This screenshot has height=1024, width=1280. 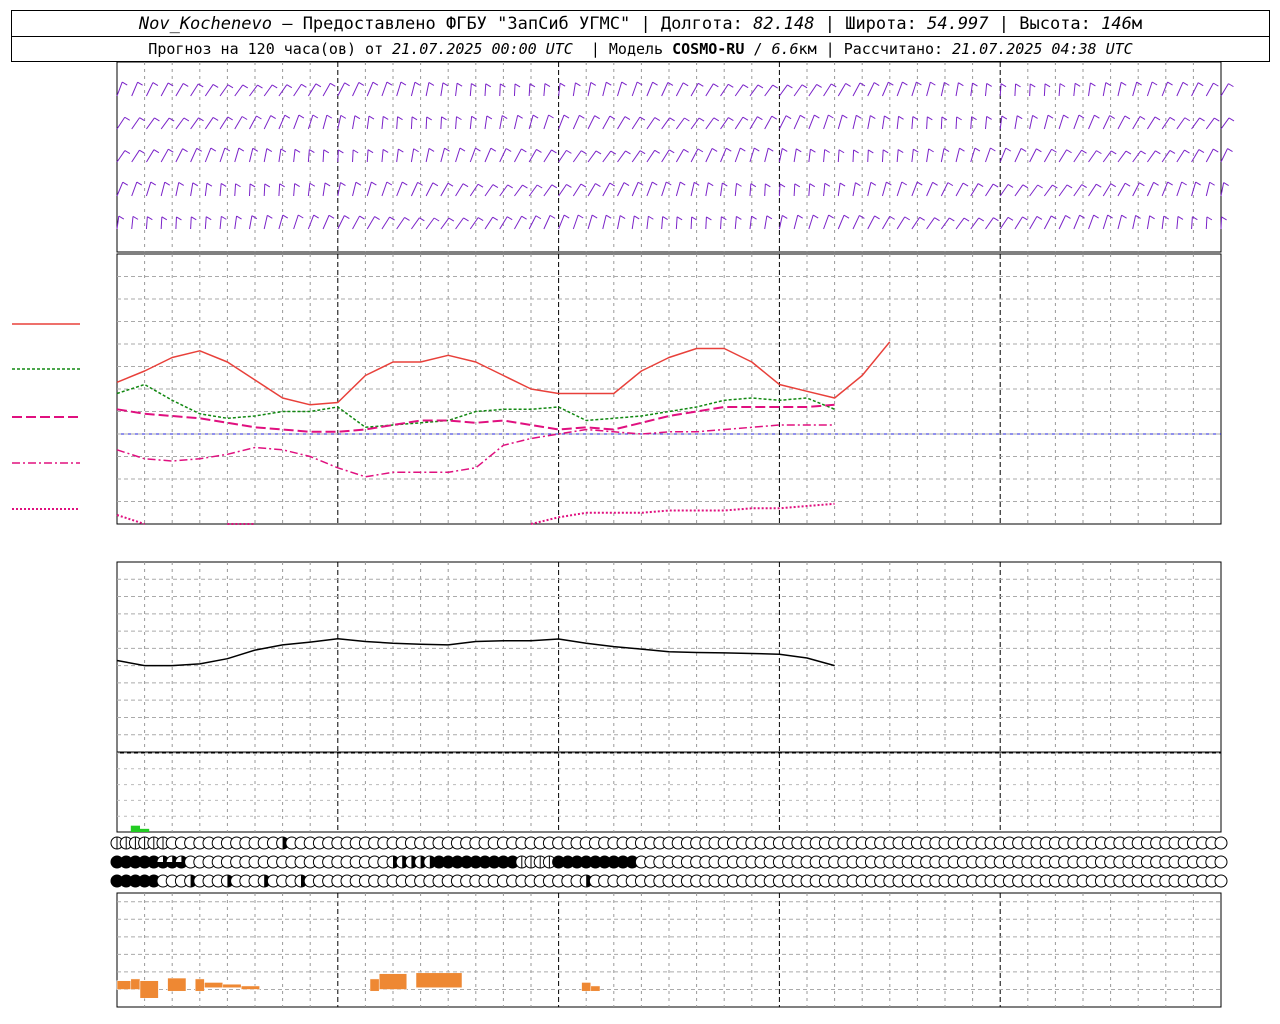 I want to click on panel-frame, so click(x=669, y=792).